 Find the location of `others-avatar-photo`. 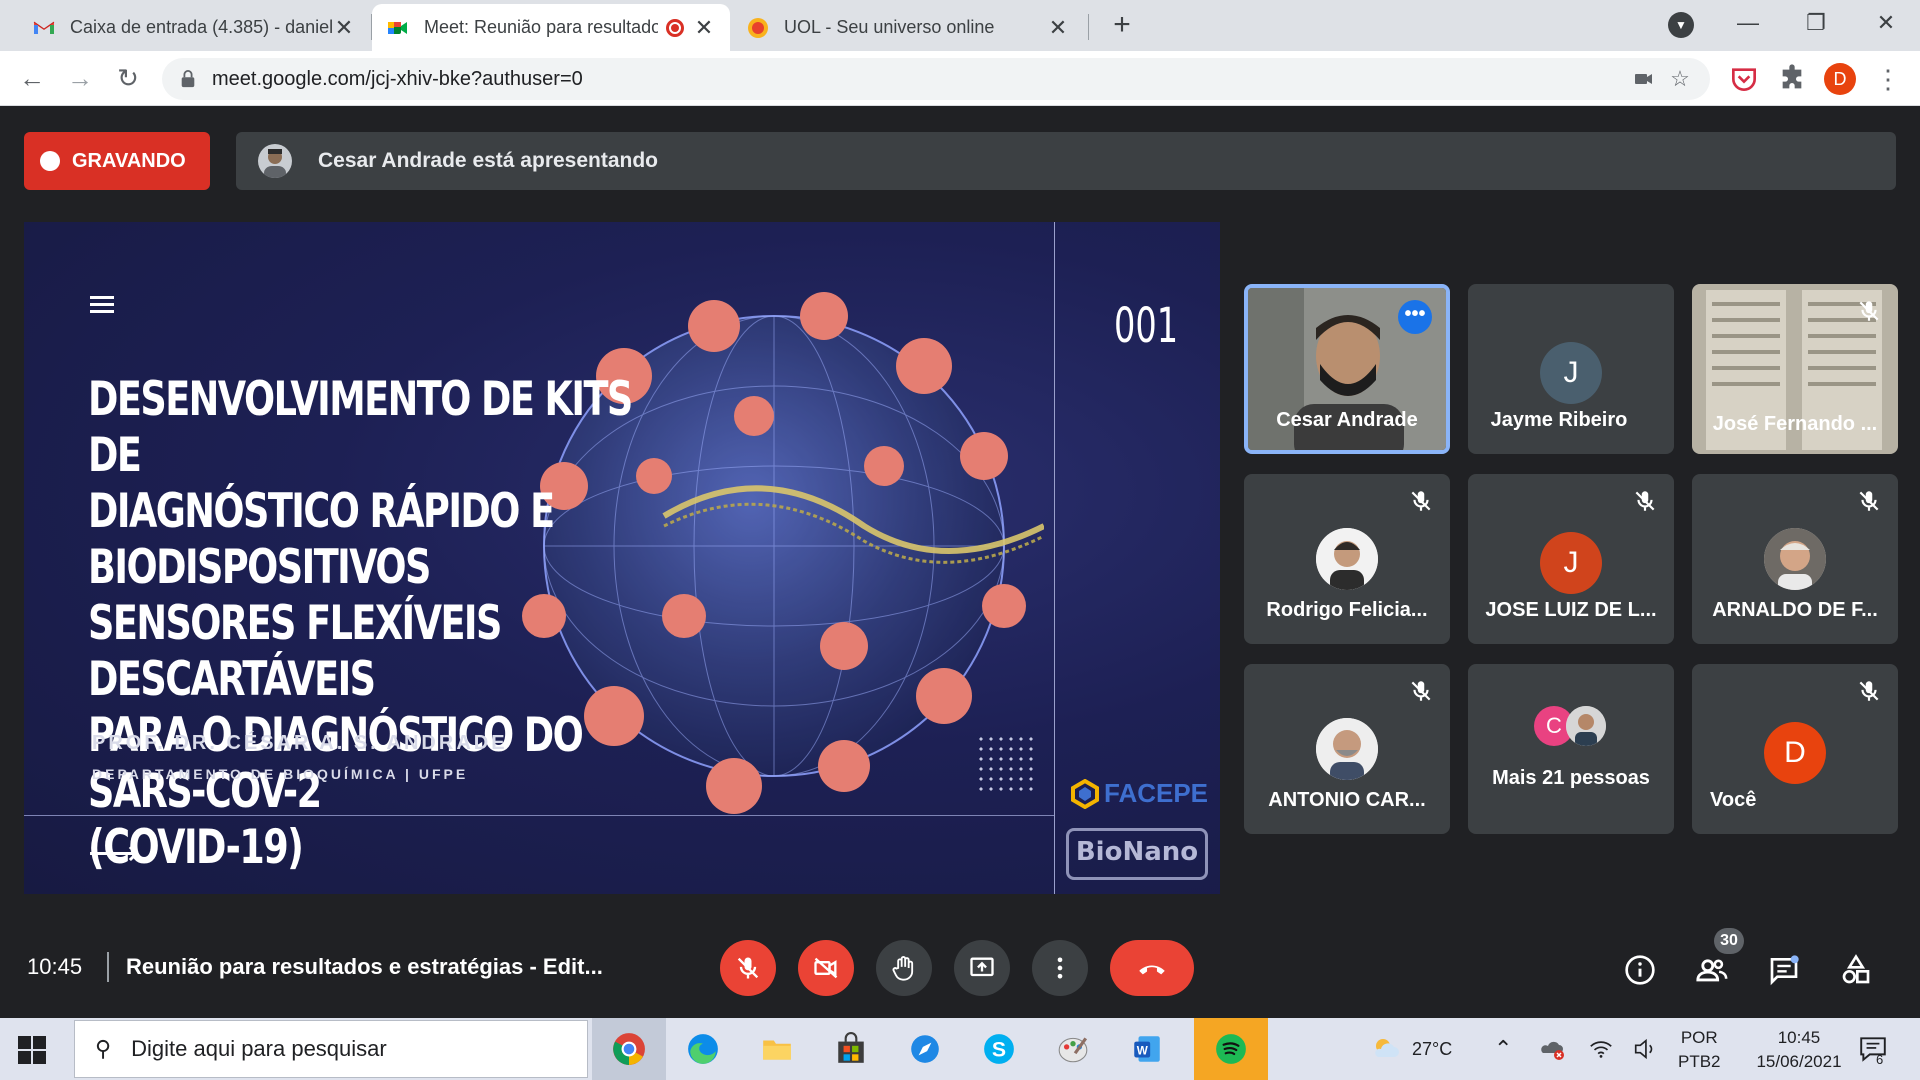

others-avatar-photo is located at coordinates (1586, 726).